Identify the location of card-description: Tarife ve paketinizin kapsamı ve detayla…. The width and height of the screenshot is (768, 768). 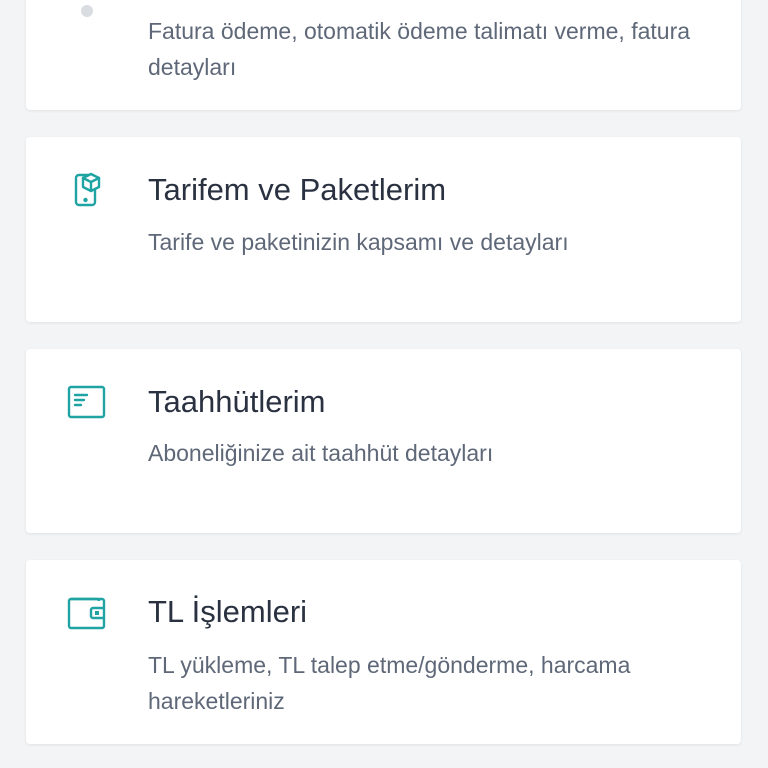
(358, 242).